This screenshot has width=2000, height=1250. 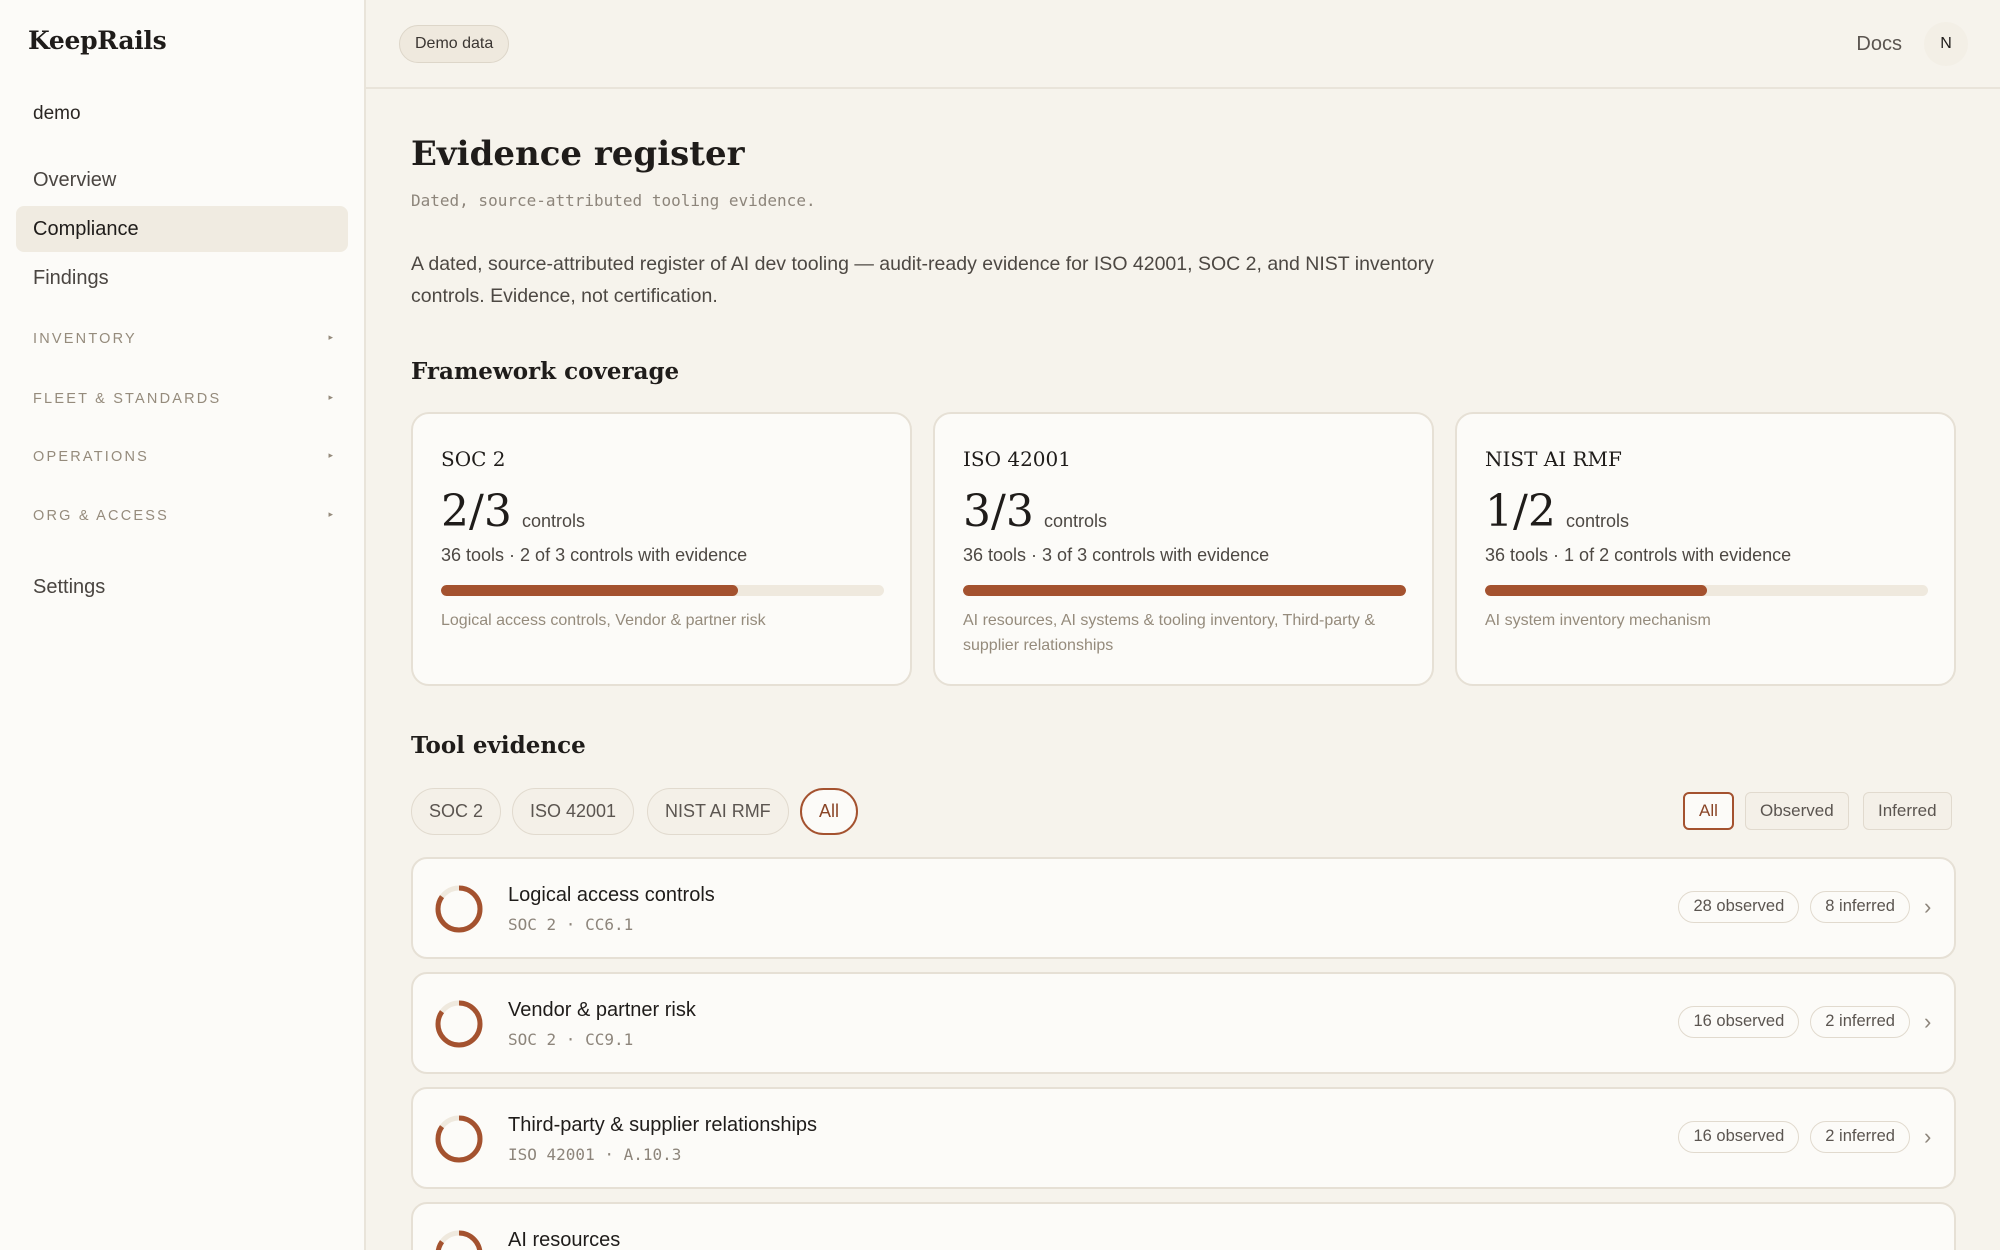 What do you see at coordinates (1801, 907) in the screenshot?
I see `evidence-counts: 28 observed 8 inferred ›` at bounding box center [1801, 907].